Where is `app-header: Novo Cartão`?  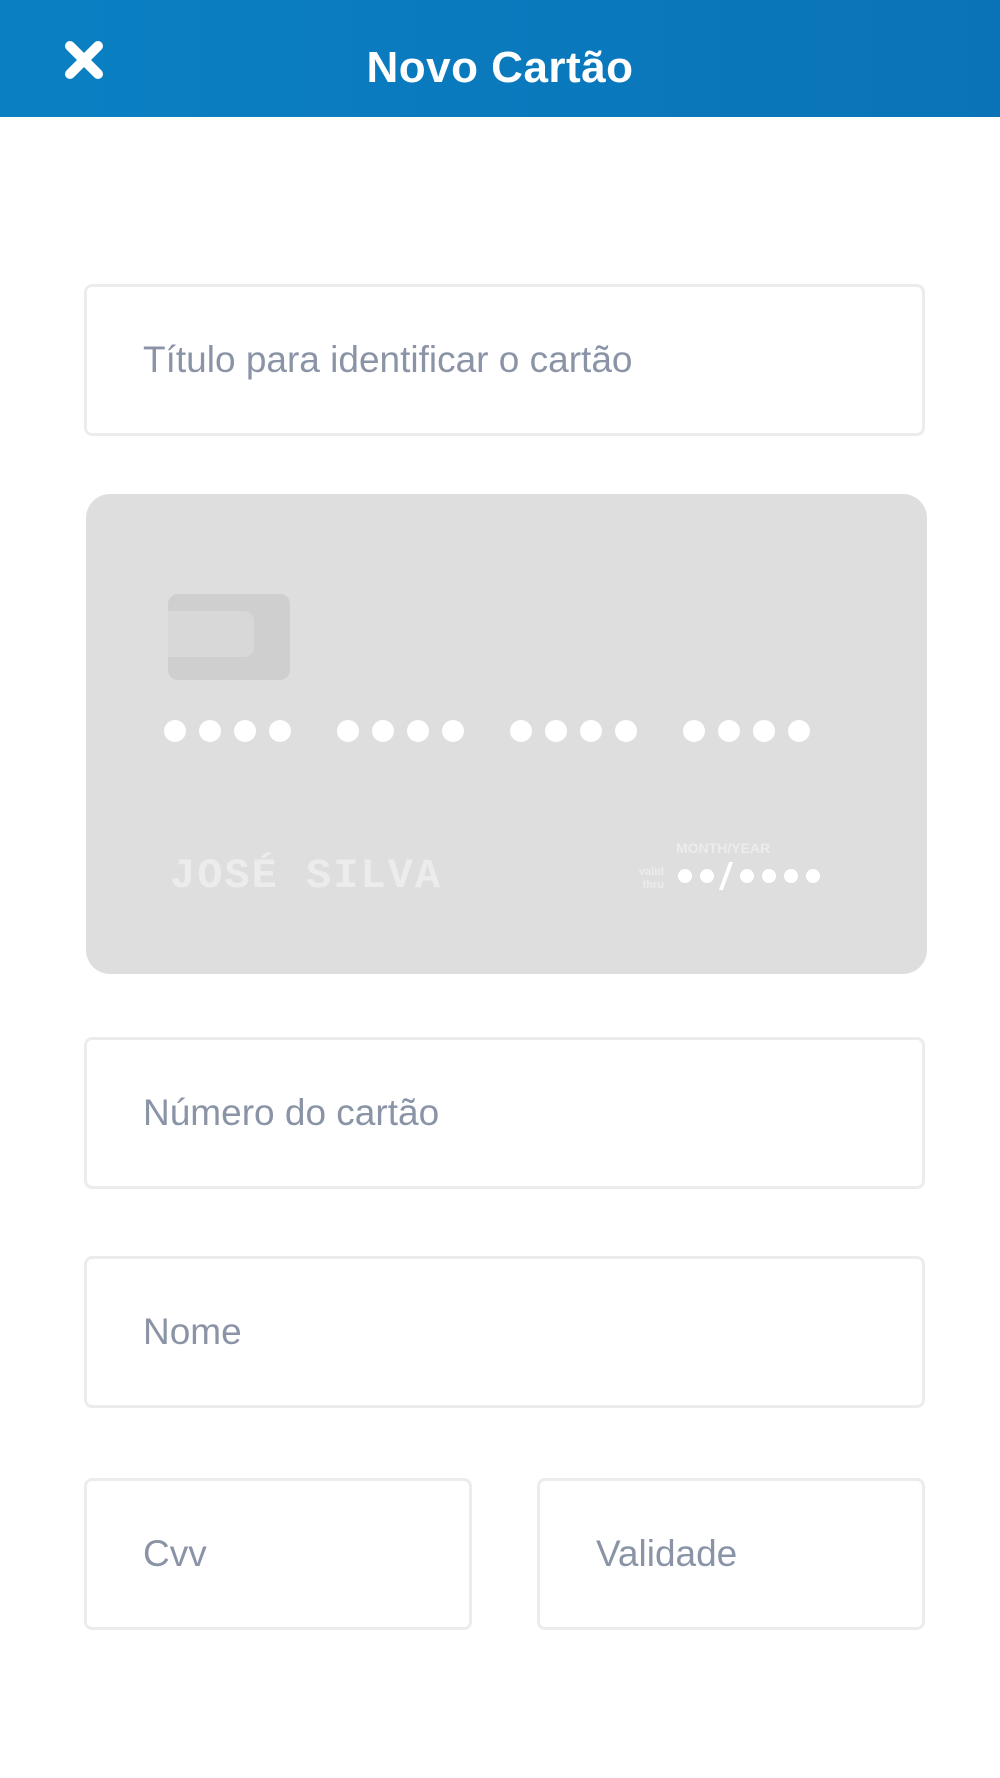 app-header: Novo Cartão is located at coordinates (500, 58).